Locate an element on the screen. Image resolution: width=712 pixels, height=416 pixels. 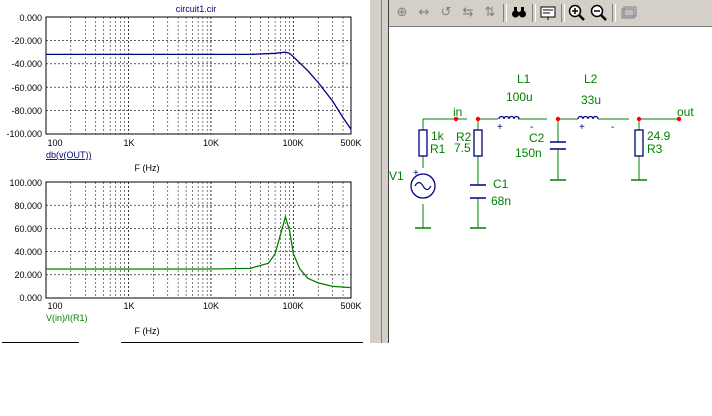
bottom-x-tick: 1K is located at coordinates (128, 306).